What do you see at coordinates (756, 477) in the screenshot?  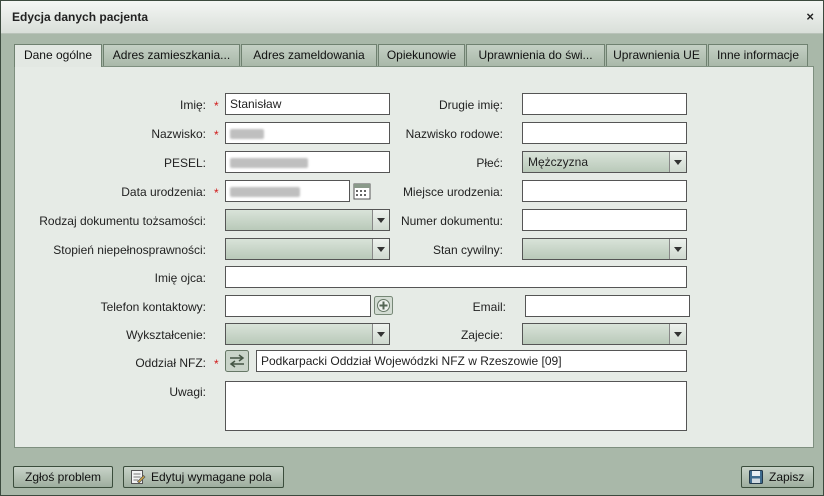 I see `floppy-disk-icon` at bounding box center [756, 477].